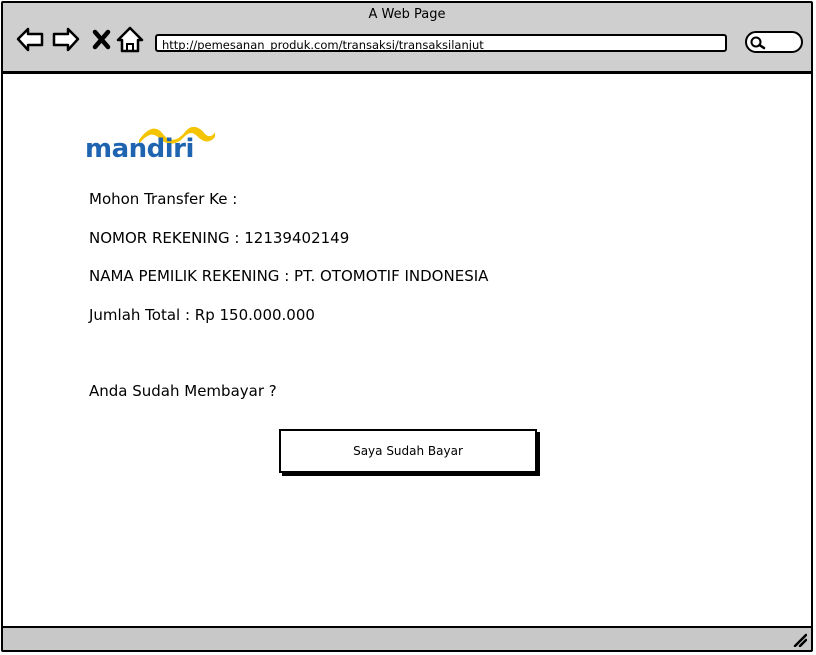  What do you see at coordinates (800, 640) in the screenshot?
I see `resize-grip-icon` at bounding box center [800, 640].